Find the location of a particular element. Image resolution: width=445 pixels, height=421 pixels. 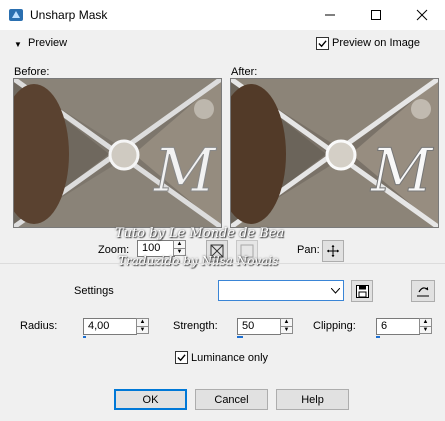

luminance-only-label: Luminance only is located at coordinates (230, 358).